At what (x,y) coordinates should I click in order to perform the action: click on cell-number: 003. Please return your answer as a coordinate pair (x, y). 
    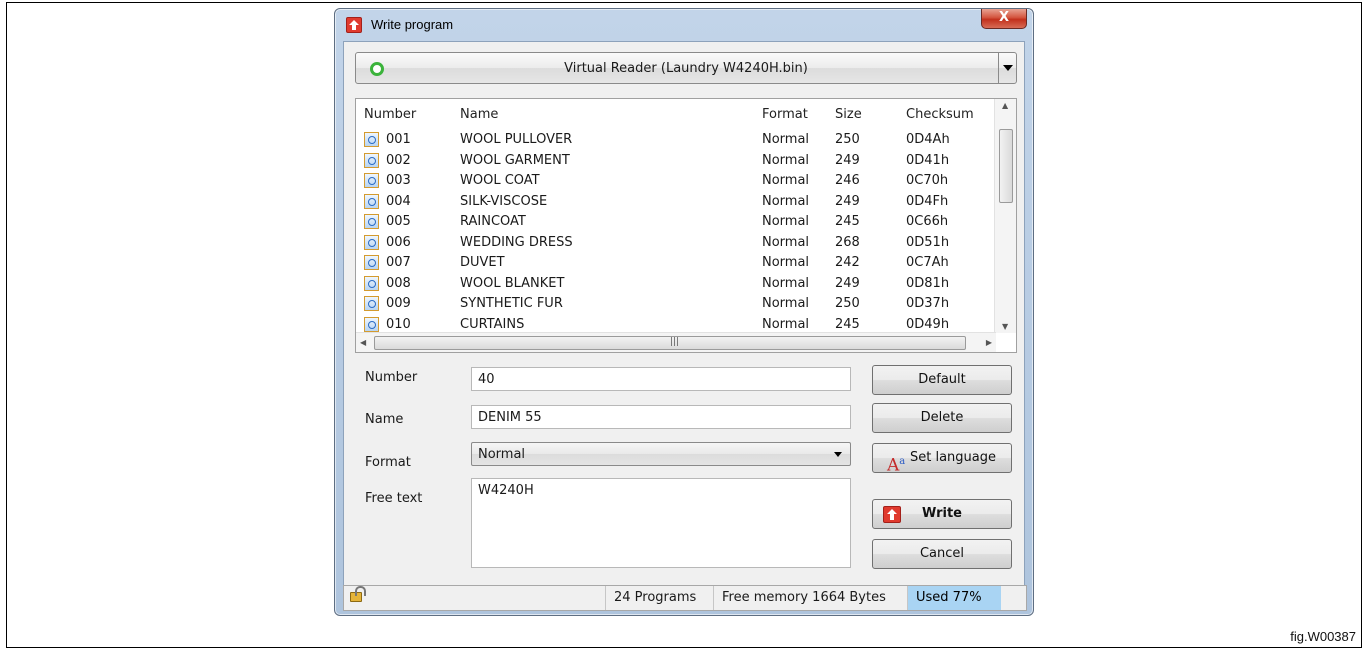
    Looking at the image, I should click on (398, 180).